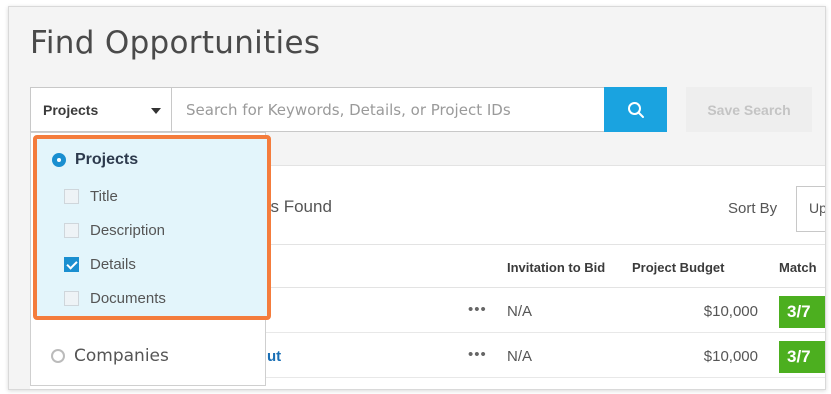  Describe the element at coordinates (101, 109) in the screenshot. I see `search-type-select: Projects` at that location.